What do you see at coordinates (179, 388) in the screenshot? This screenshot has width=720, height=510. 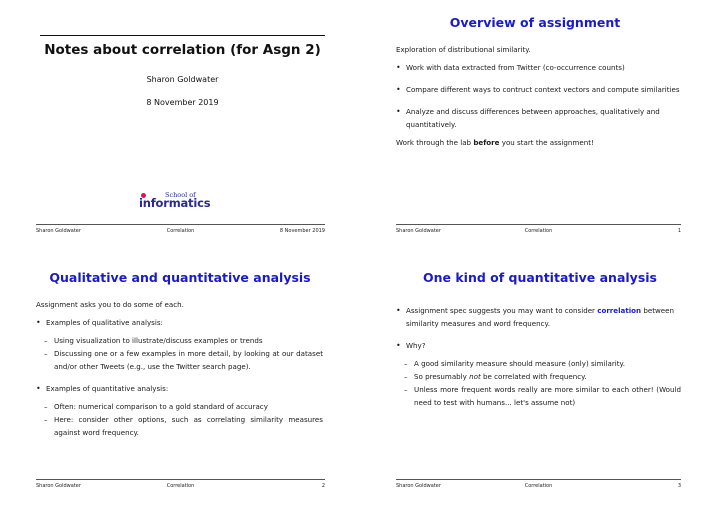 I see `bullet-item: Examples of quantitative analysis:` at bounding box center [179, 388].